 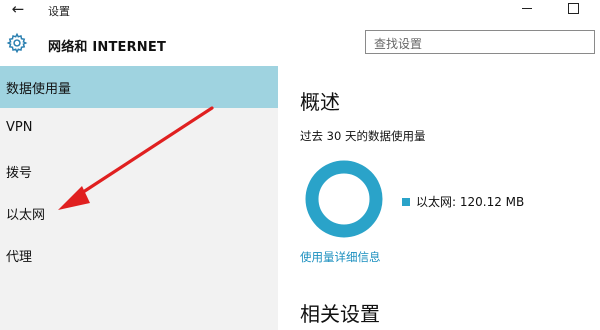 What do you see at coordinates (107, 47) in the screenshot?
I see `section-title: 网络和 INTERNET` at bounding box center [107, 47].